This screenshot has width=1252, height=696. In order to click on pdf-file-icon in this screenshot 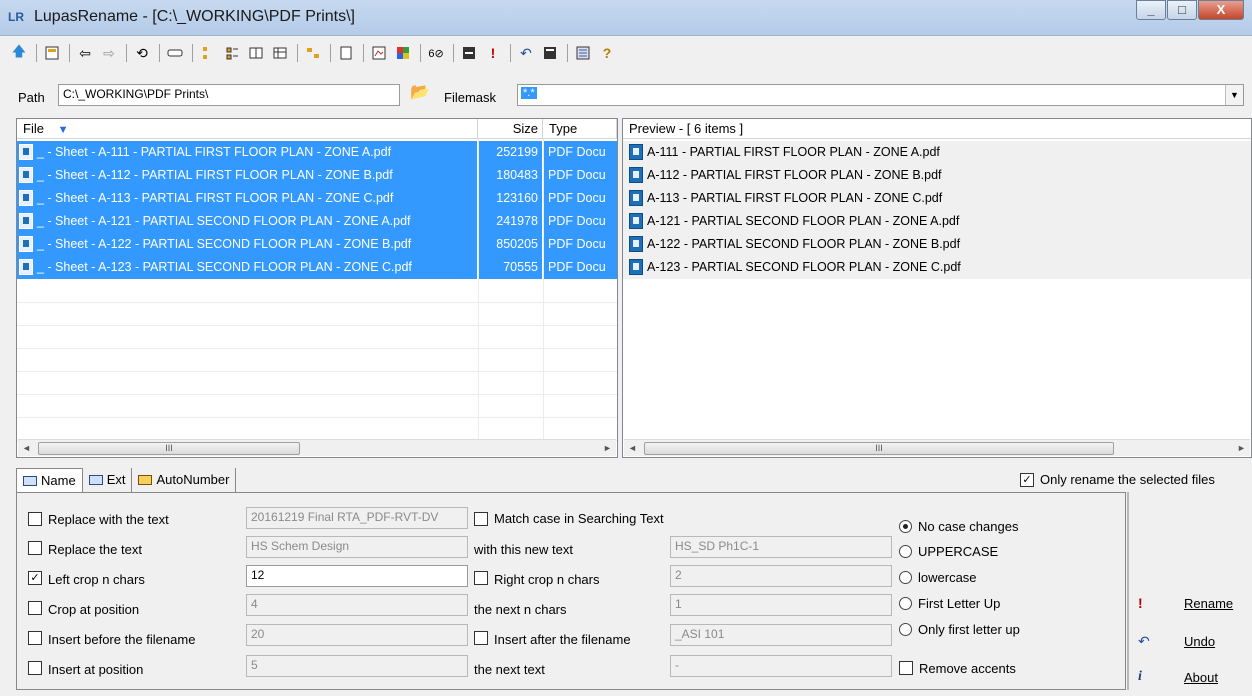, I will do `click(636, 267)`.